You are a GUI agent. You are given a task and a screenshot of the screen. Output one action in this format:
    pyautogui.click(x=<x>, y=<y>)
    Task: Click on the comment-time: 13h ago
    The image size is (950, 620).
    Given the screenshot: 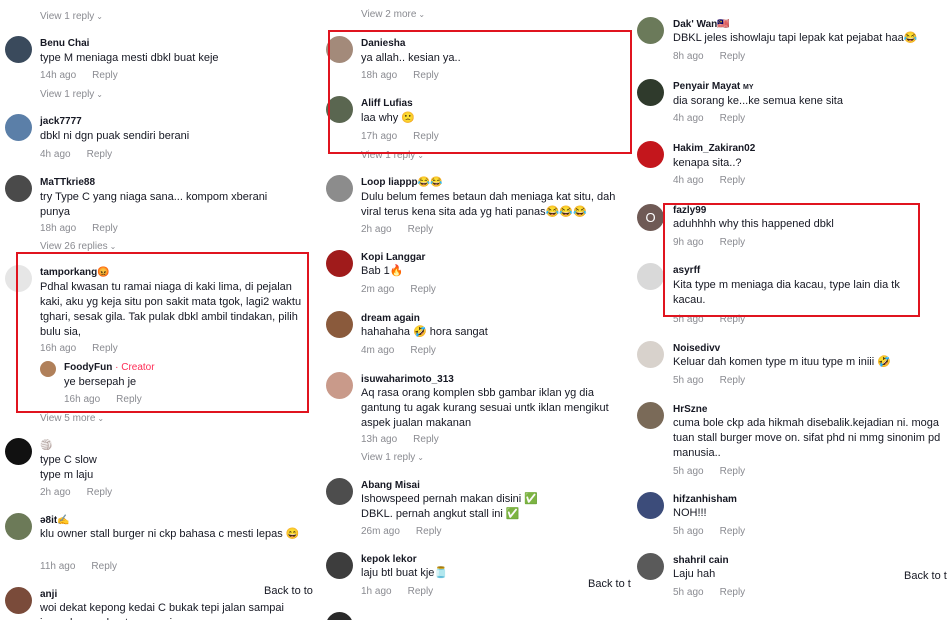 What is the action you would take?
    pyautogui.click(x=379, y=439)
    